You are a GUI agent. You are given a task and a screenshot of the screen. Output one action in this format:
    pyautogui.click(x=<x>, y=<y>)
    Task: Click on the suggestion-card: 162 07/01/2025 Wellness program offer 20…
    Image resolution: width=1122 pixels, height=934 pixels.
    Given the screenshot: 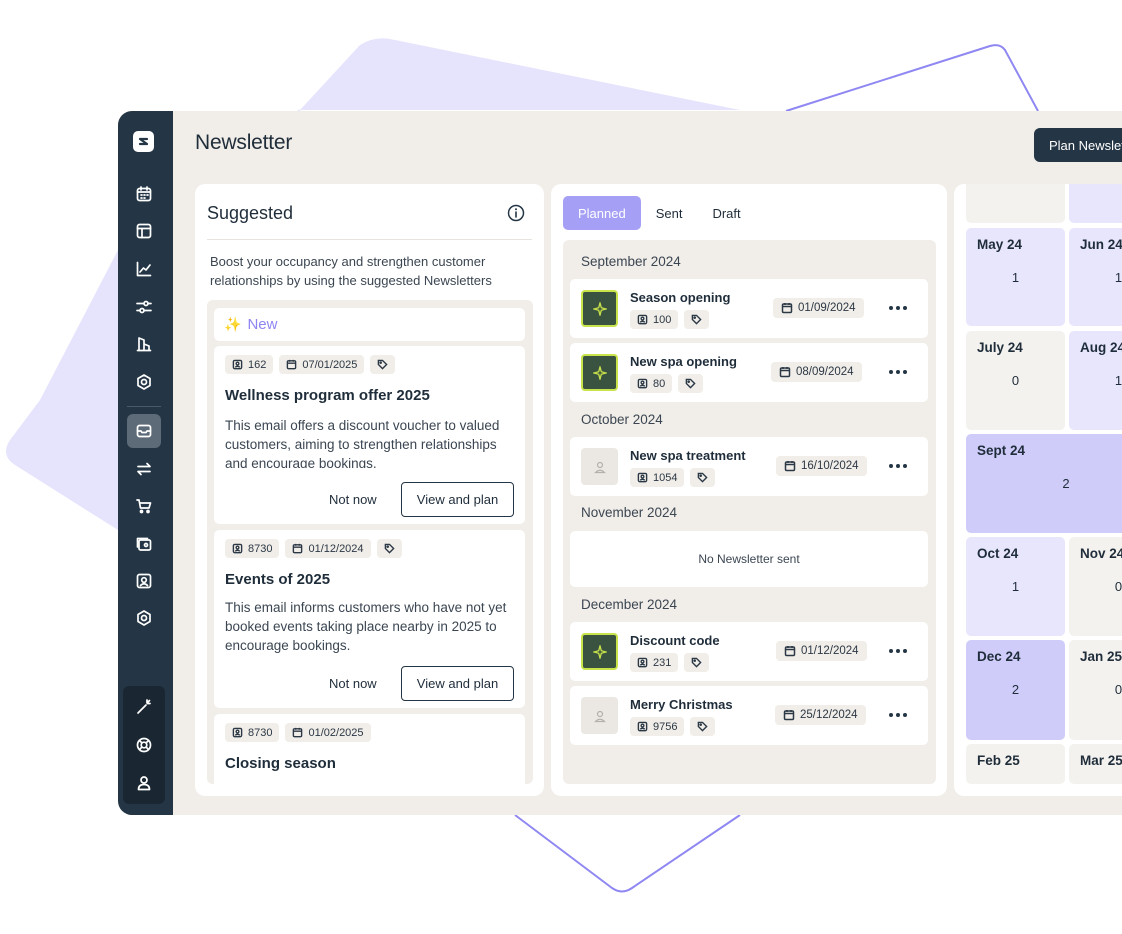 What is the action you would take?
    pyautogui.click(x=369, y=435)
    